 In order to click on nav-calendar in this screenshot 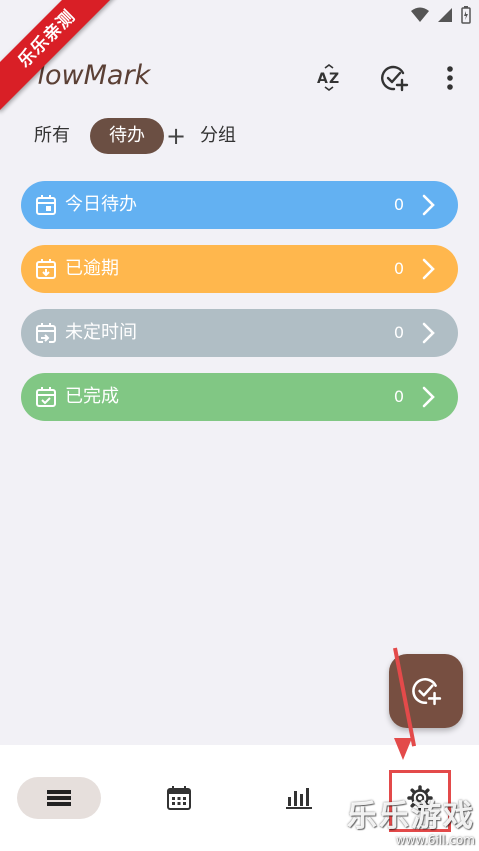, I will do `click(179, 798)`.